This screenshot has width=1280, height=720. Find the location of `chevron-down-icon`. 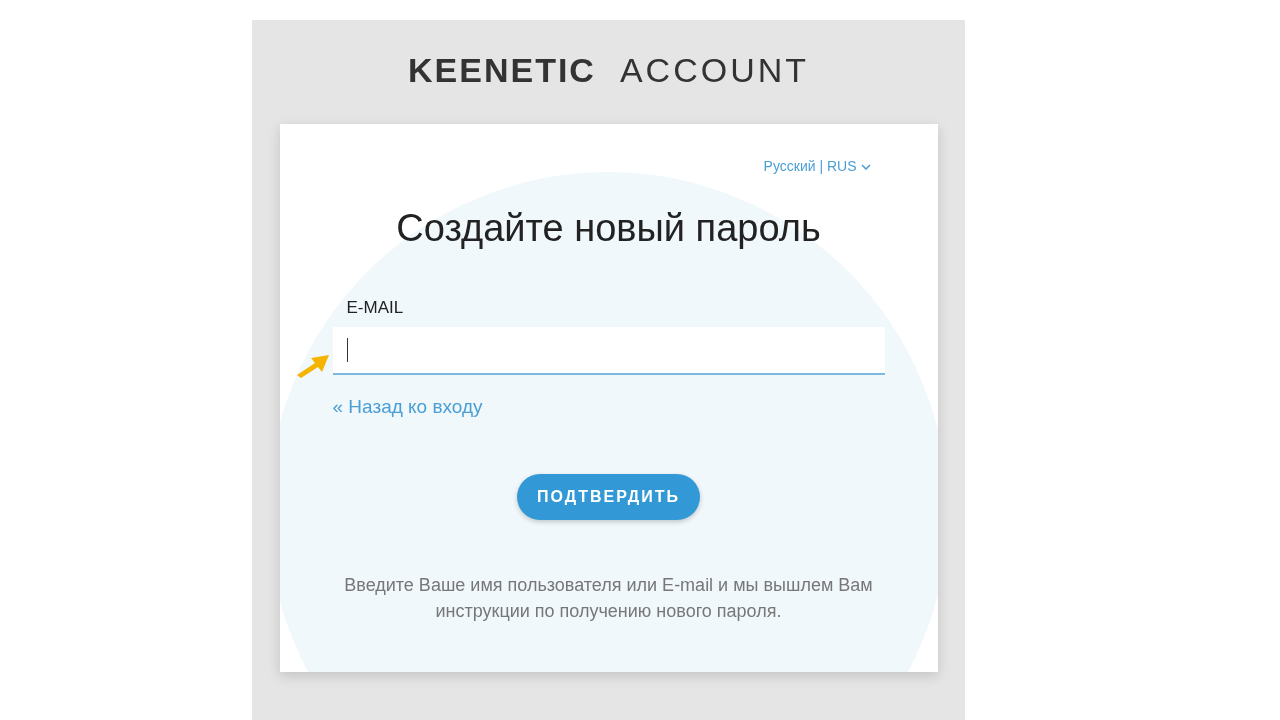

chevron-down-icon is located at coordinates (865, 166).